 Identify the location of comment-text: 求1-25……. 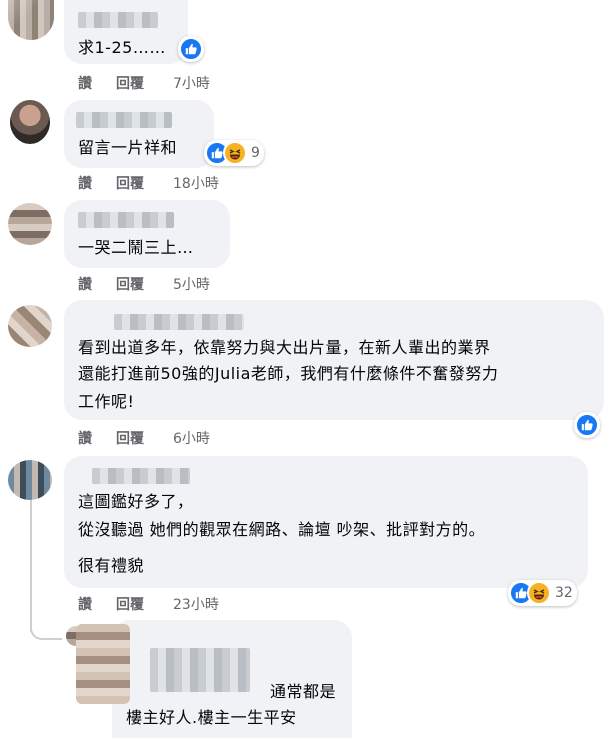
(122, 47).